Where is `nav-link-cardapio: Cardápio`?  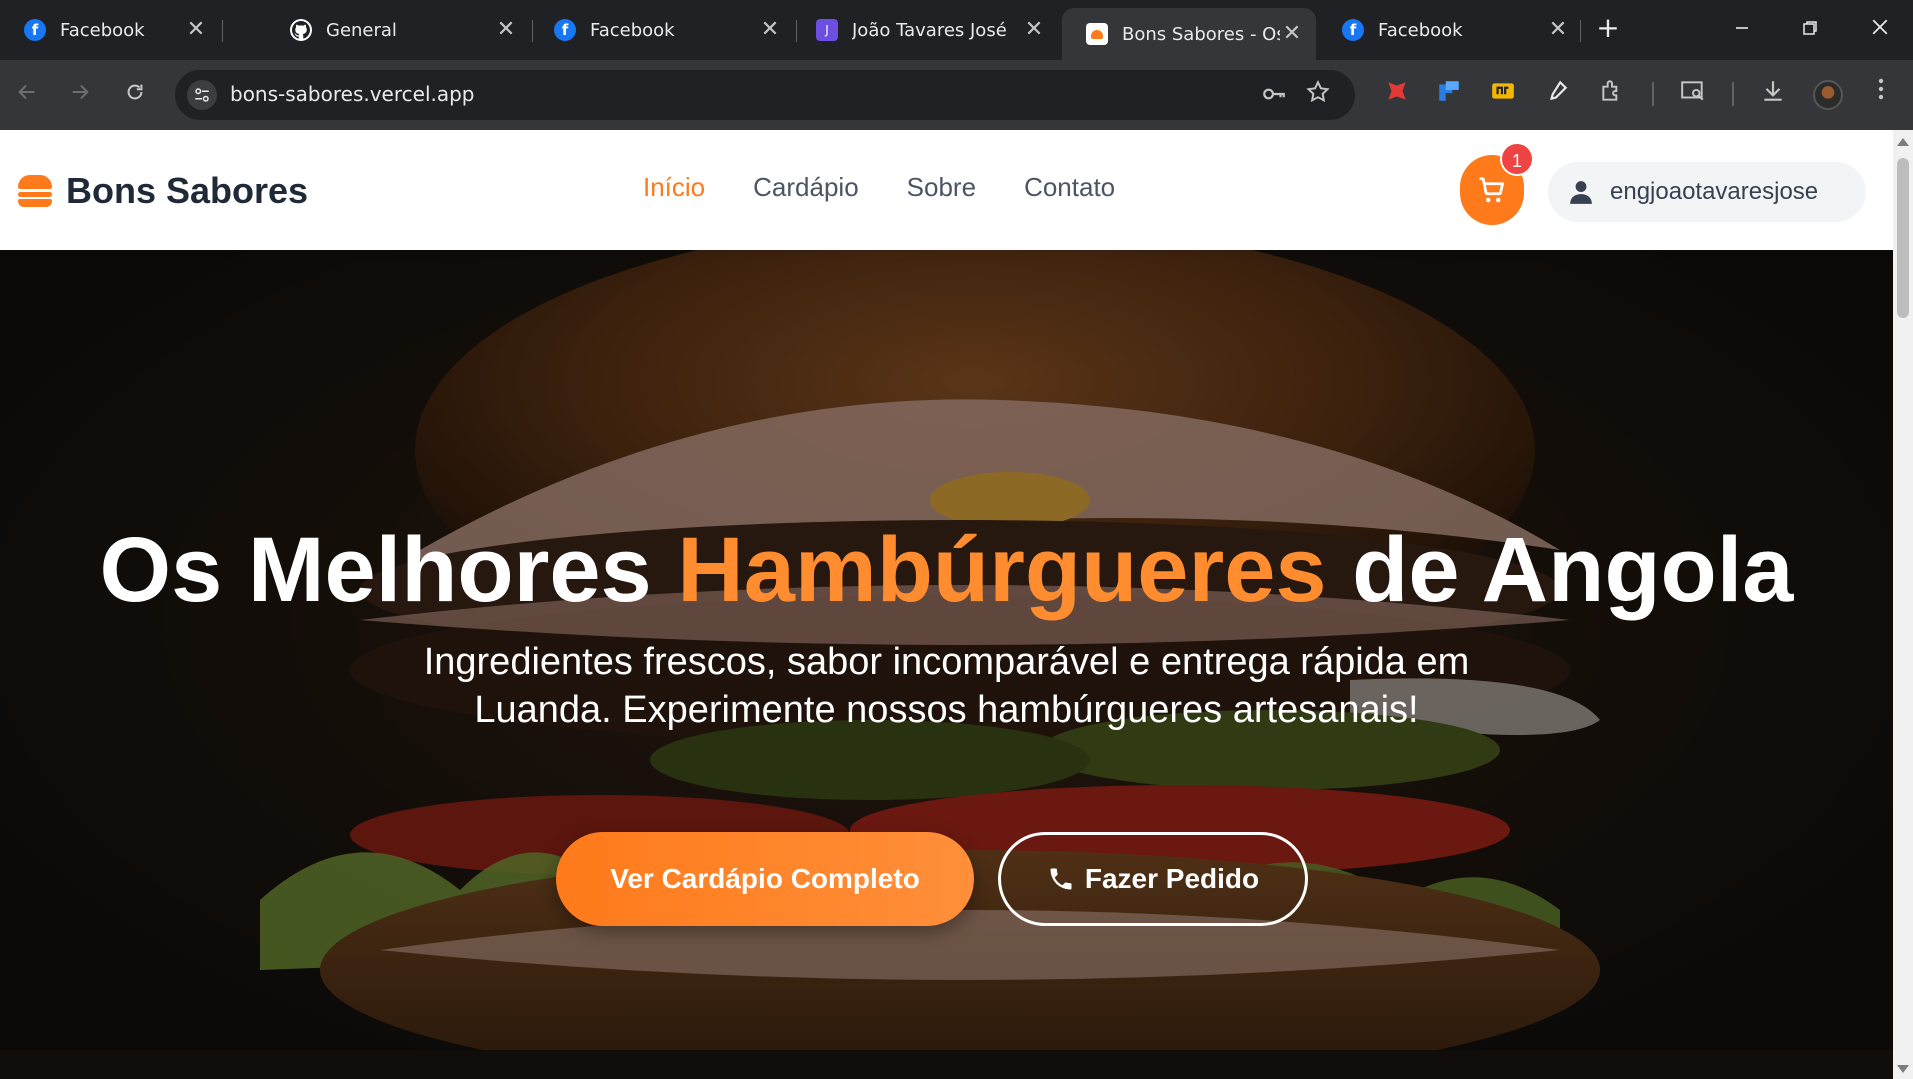
nav-link-cardapio: Cardápio is located at coordinates (806, 187).